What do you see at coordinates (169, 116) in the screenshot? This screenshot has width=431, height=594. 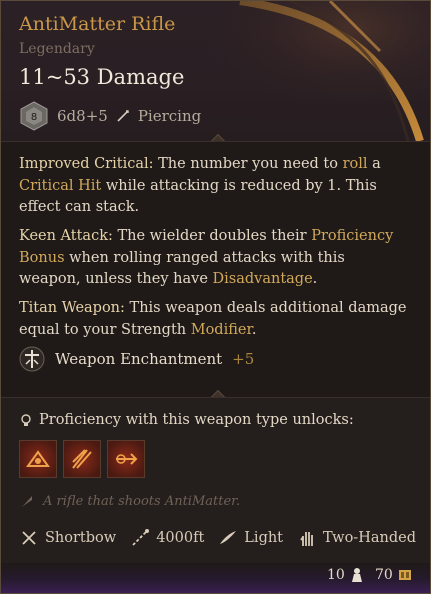 I see `damage-type: Piercing` at bounding box center [169, 116].